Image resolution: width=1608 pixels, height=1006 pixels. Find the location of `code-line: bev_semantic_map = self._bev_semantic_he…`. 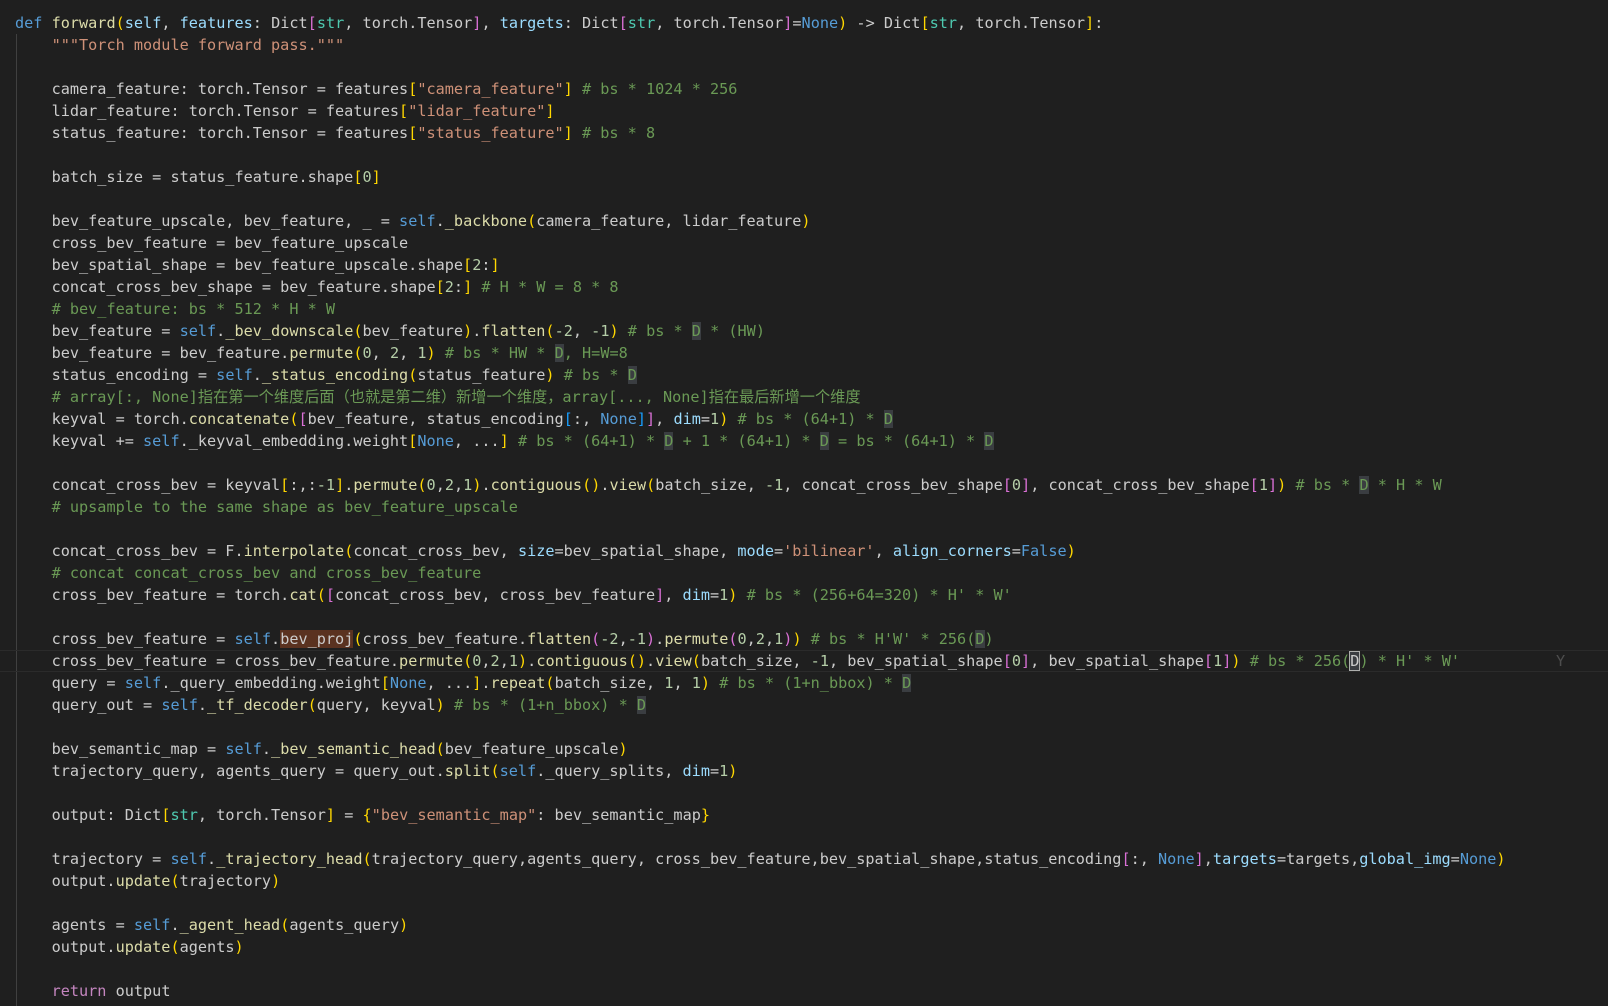

code-line: bev_semantic_map = self._bev_semantic_he… is located at coordinates (811, 749).